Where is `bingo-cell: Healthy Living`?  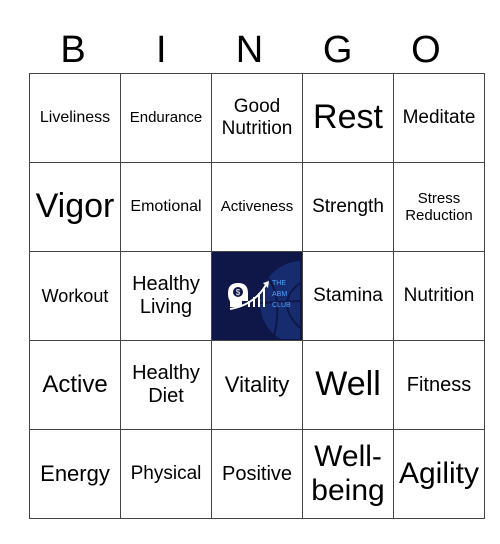 bingo-cell: Healthy Living is located at coordinates (166, 296).